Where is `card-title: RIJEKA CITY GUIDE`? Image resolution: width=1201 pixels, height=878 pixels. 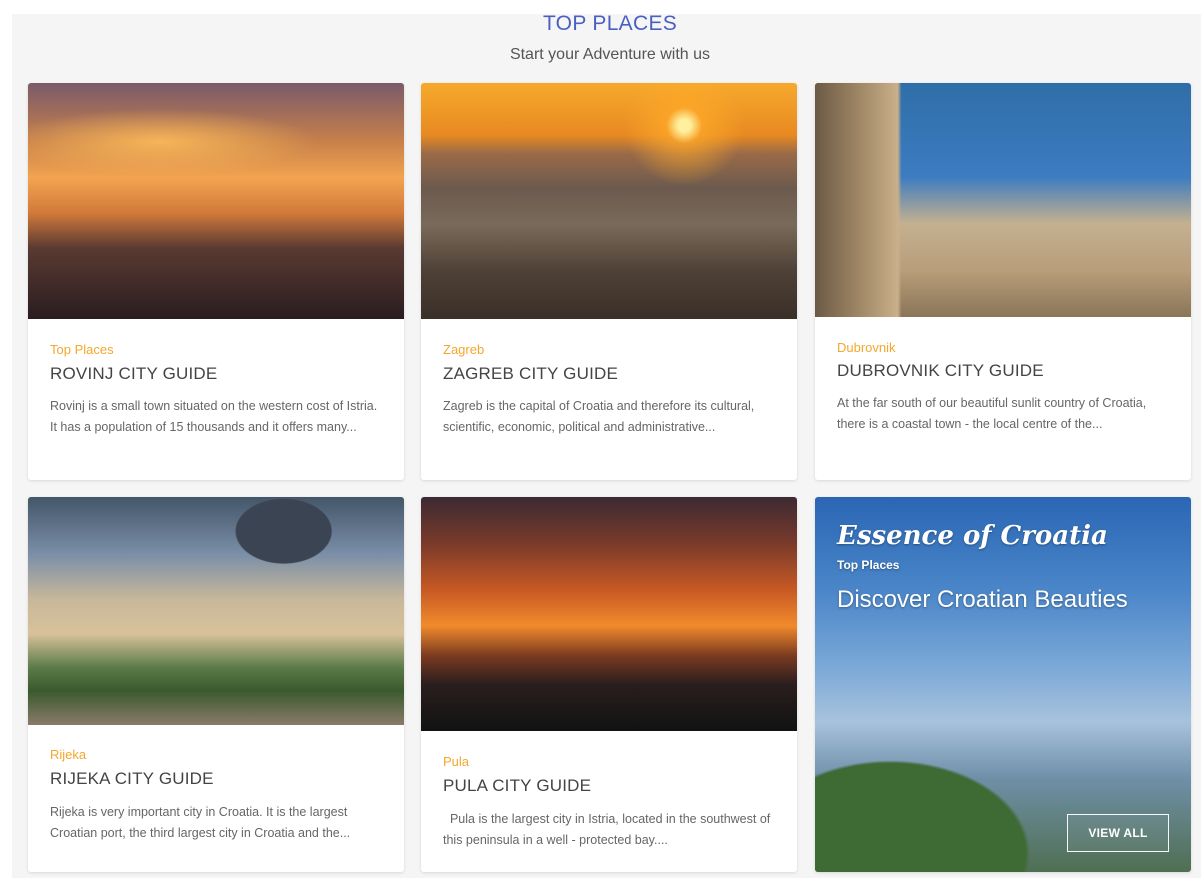
card-title: RIJEKA CITY GUIDE is located at coordinates (132, 779).